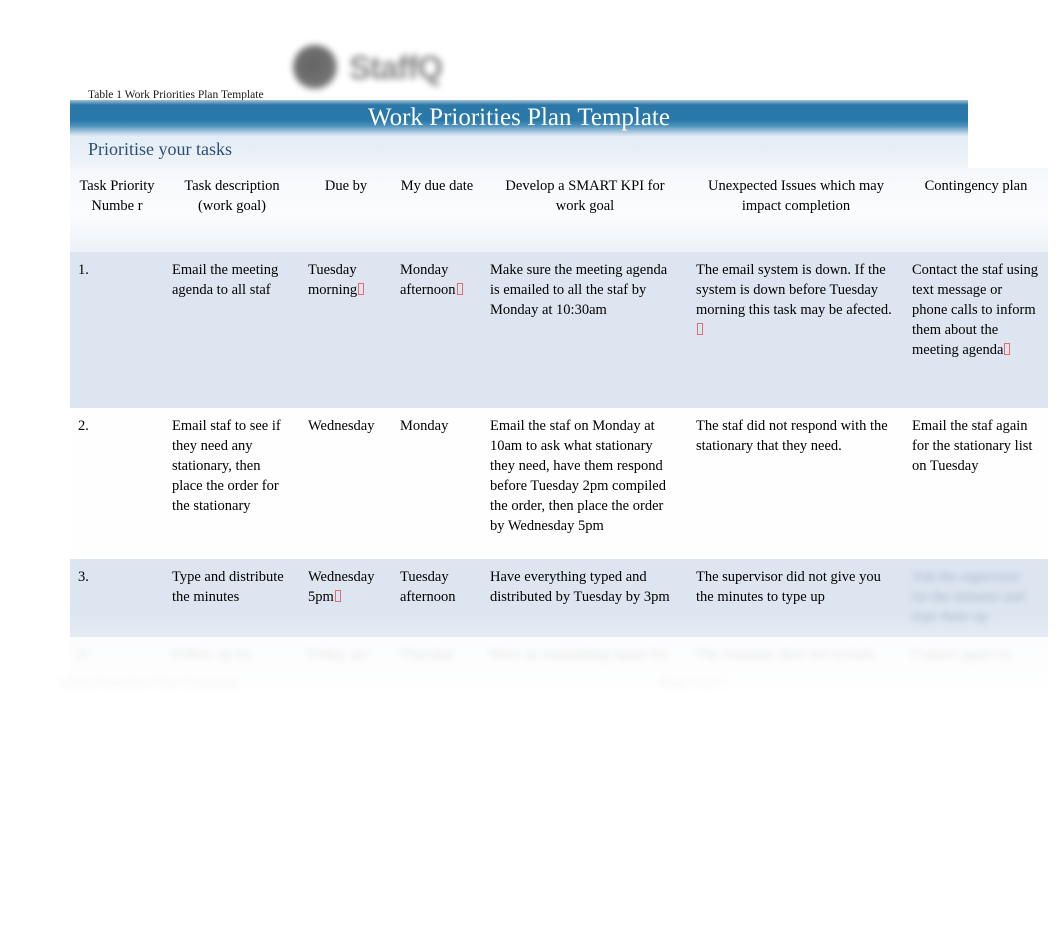  Describe the element at coordinates (976, 186) in the screenshot. I see `column-header-label: Contingency plan` at that location.